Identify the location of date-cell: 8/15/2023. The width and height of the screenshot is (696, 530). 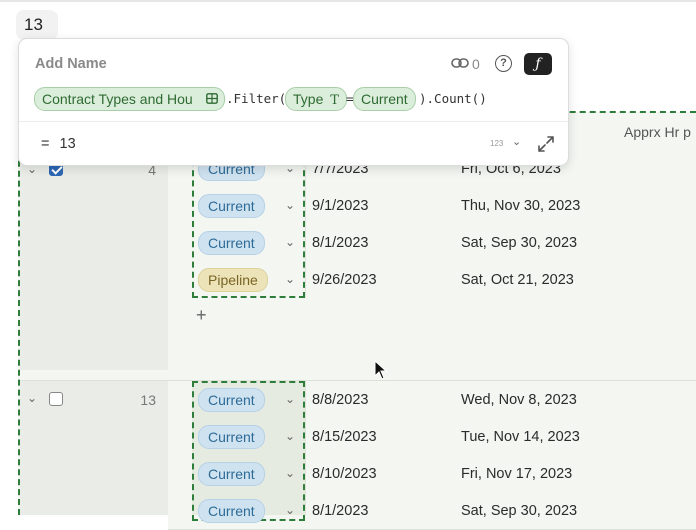
(344, 437).